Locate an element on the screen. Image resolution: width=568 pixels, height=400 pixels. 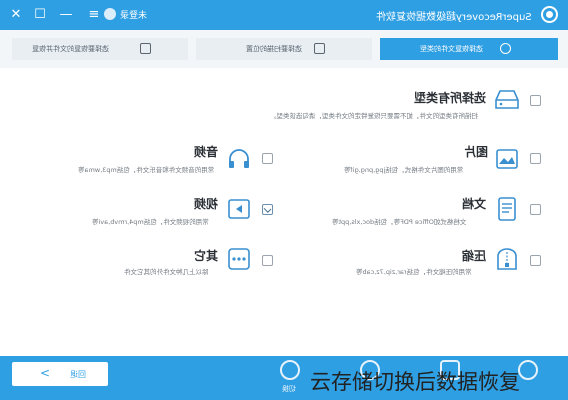
title-bar: ✕ ☐ — ≡ 未登录 SuperRecovery超级数据恢复软件 is located at coordinates (284, 15).